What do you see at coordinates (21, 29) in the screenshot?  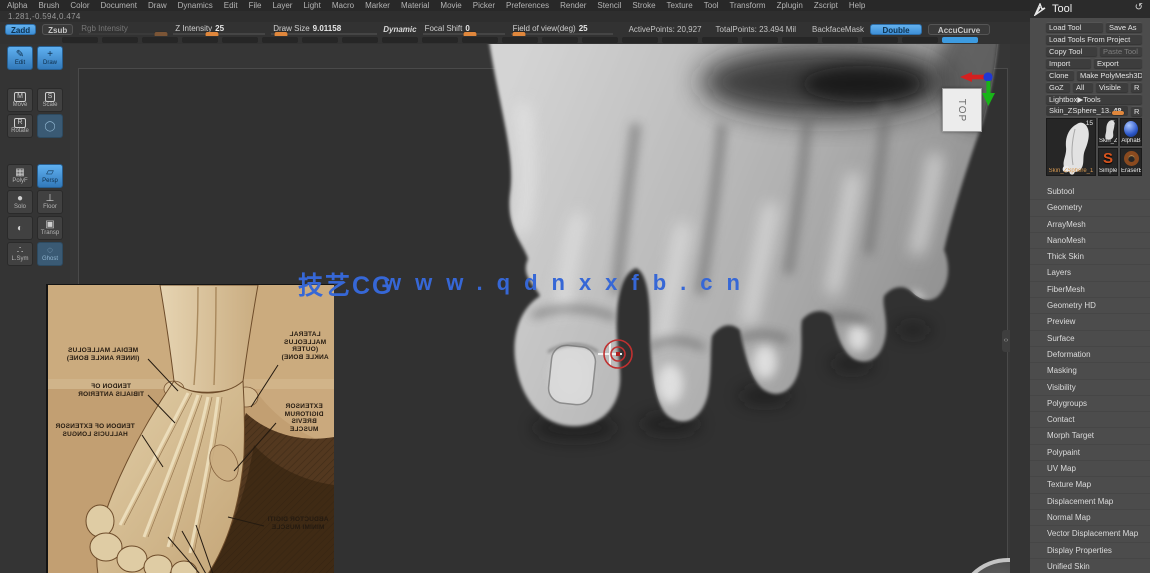 I see `zadd-button: Zadd` at bounding box center [21, 29].